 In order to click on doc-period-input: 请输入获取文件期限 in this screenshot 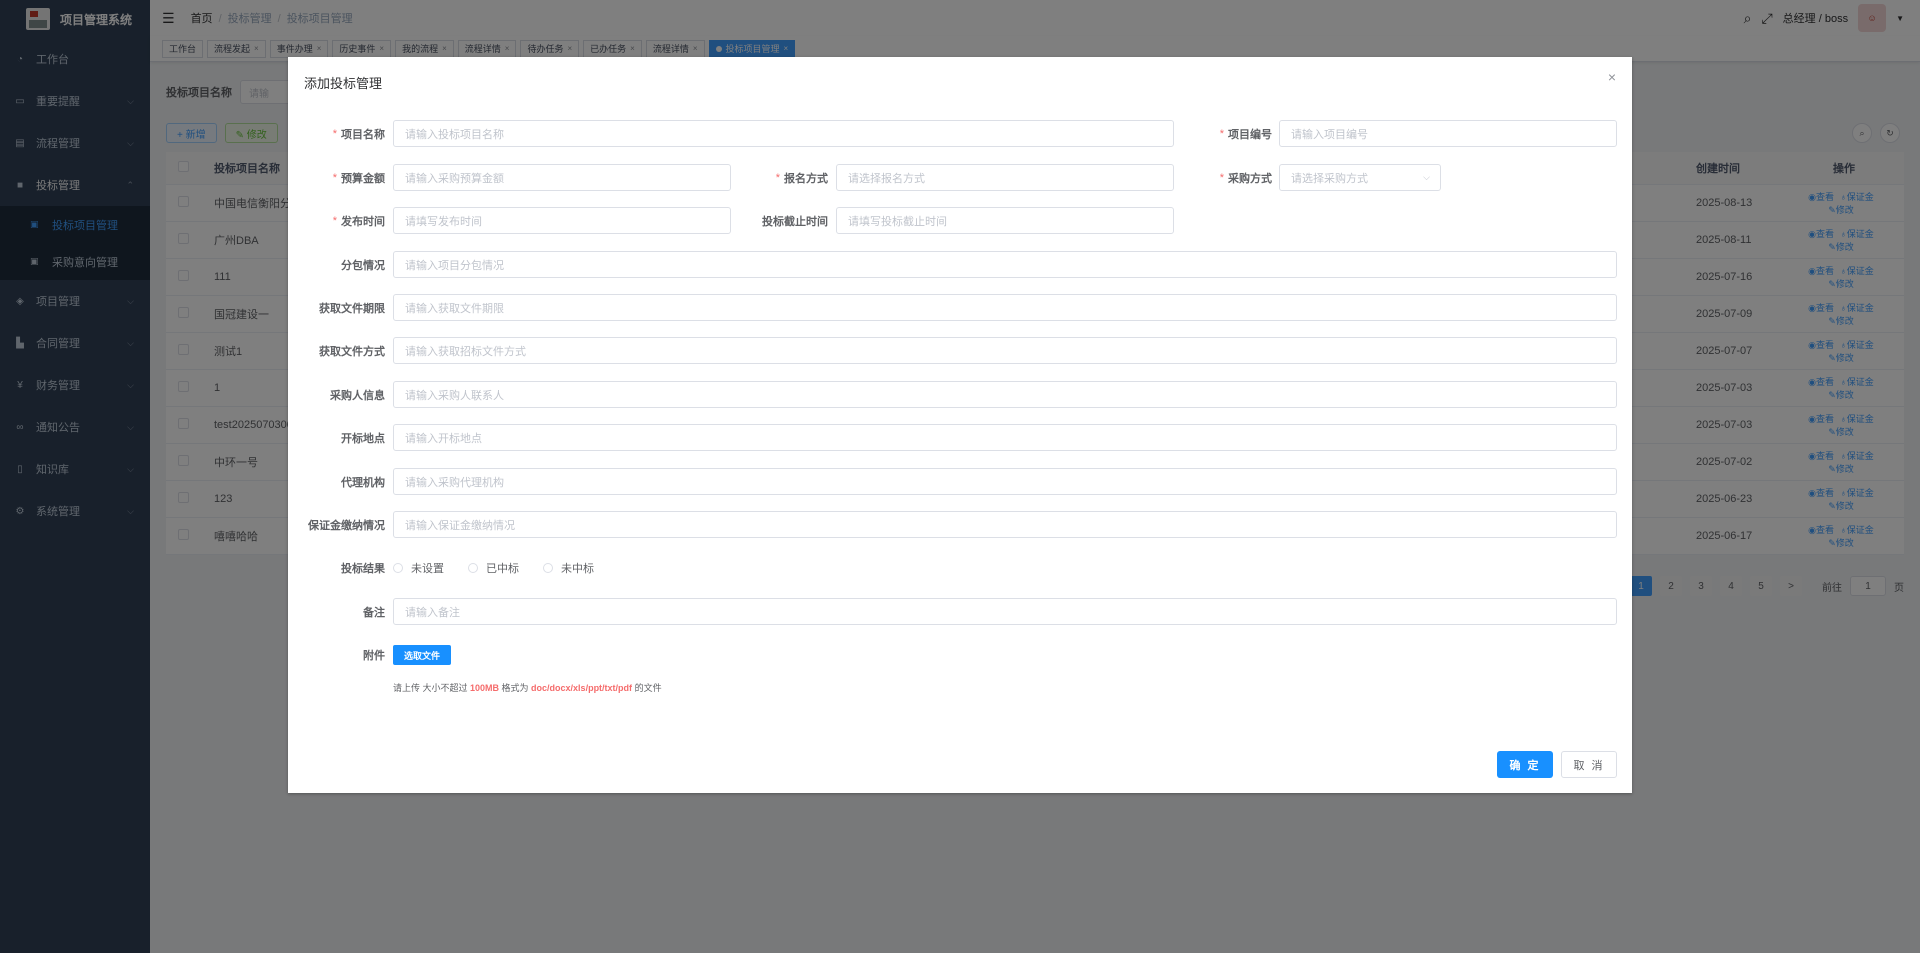, I will do `click(1005, 307)`.